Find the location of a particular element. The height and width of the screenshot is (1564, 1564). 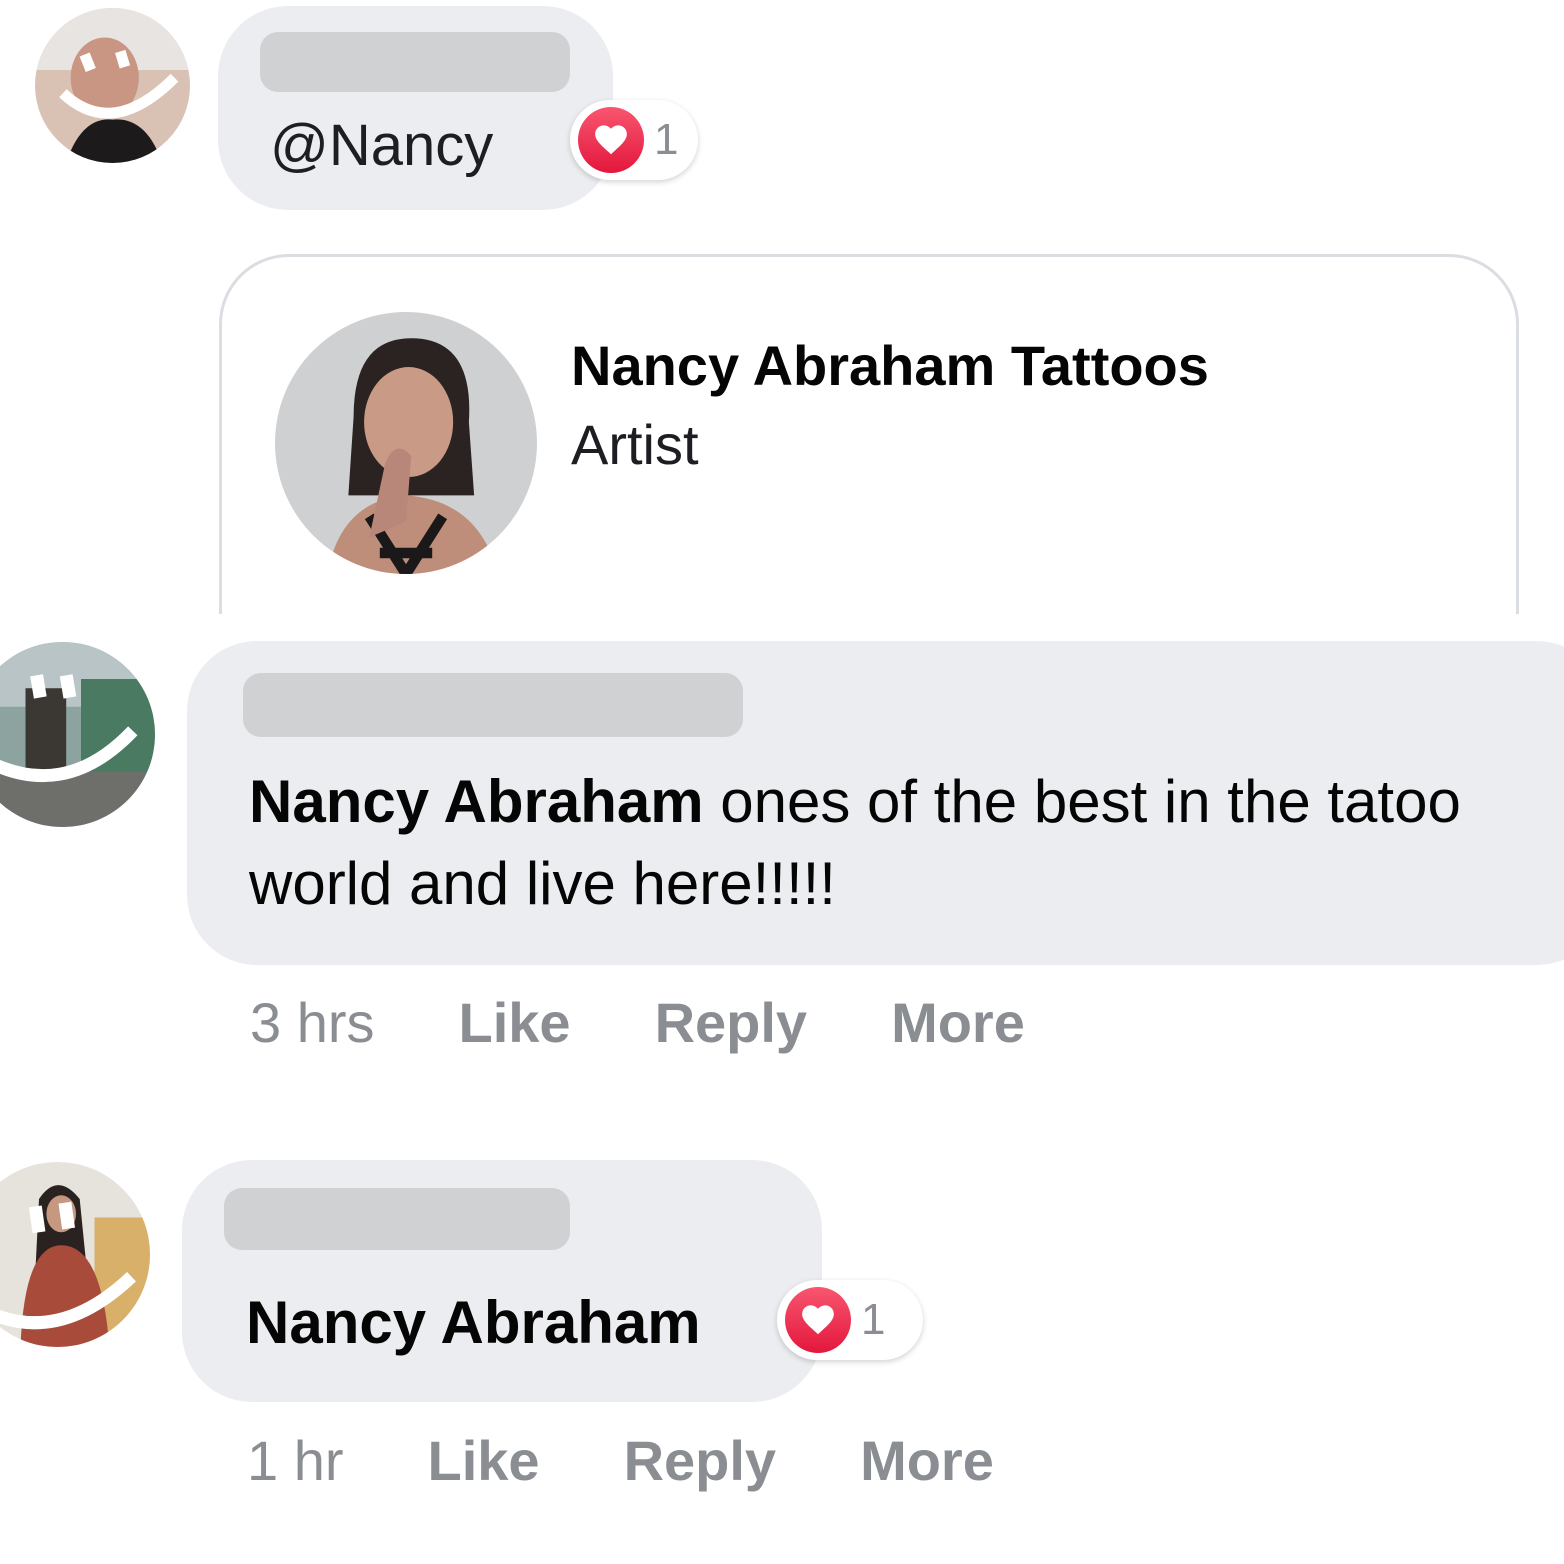

comment-text: Nancy Abraham is located at coordinates (473, 1323).